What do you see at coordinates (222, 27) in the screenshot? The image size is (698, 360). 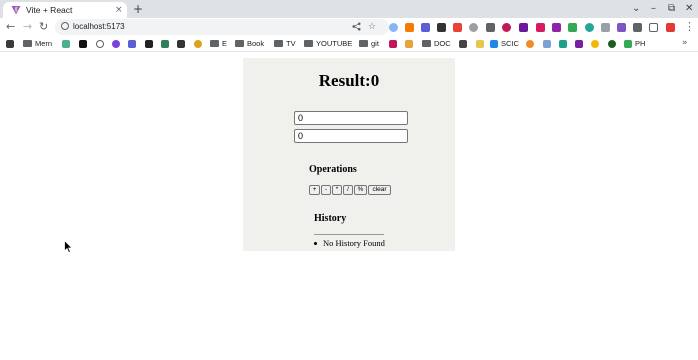 I see `address-bar: localhost:5173 ☆` at bounding box center [222, 27].